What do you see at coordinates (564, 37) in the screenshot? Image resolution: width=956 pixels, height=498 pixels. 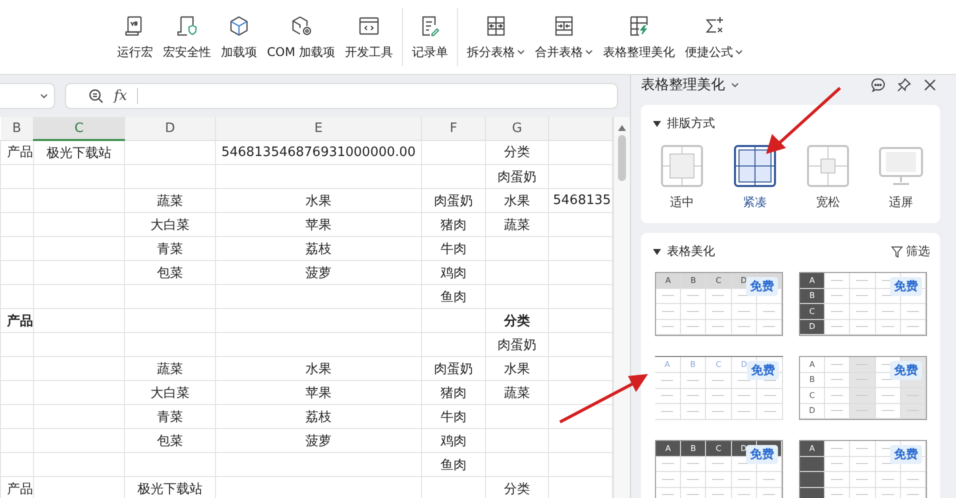 I see `ribbon-button: 合并表格` at bounding box center [564, 37].